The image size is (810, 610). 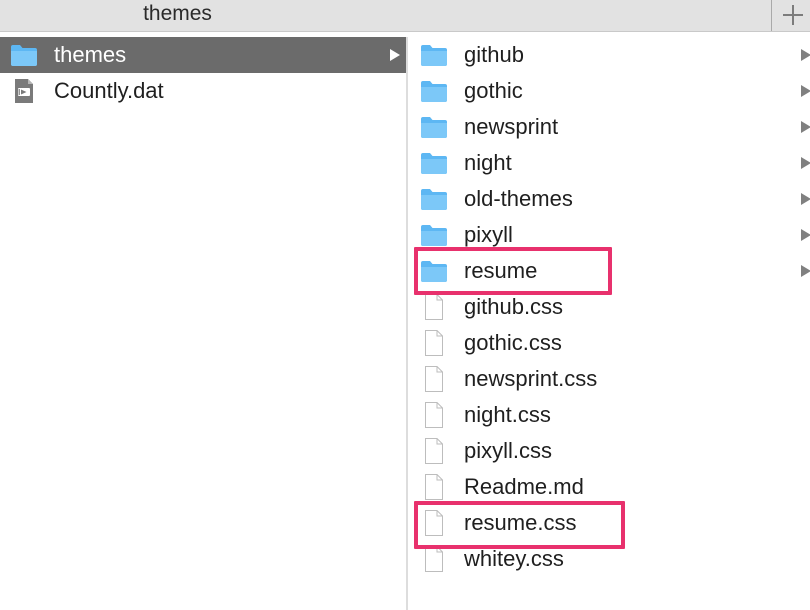 I want to click on video-file-icon, so click(x=24, y=91).